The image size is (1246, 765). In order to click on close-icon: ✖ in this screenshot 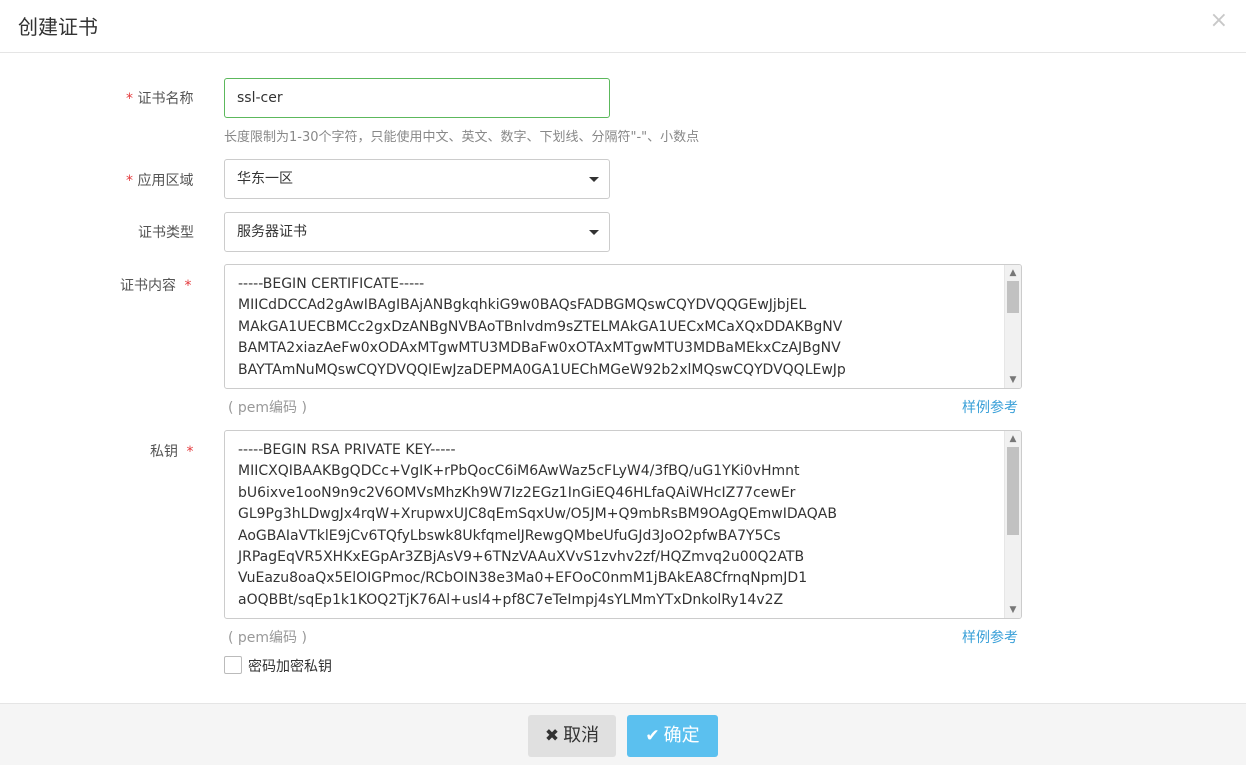, I will do `click(552, 736)`.